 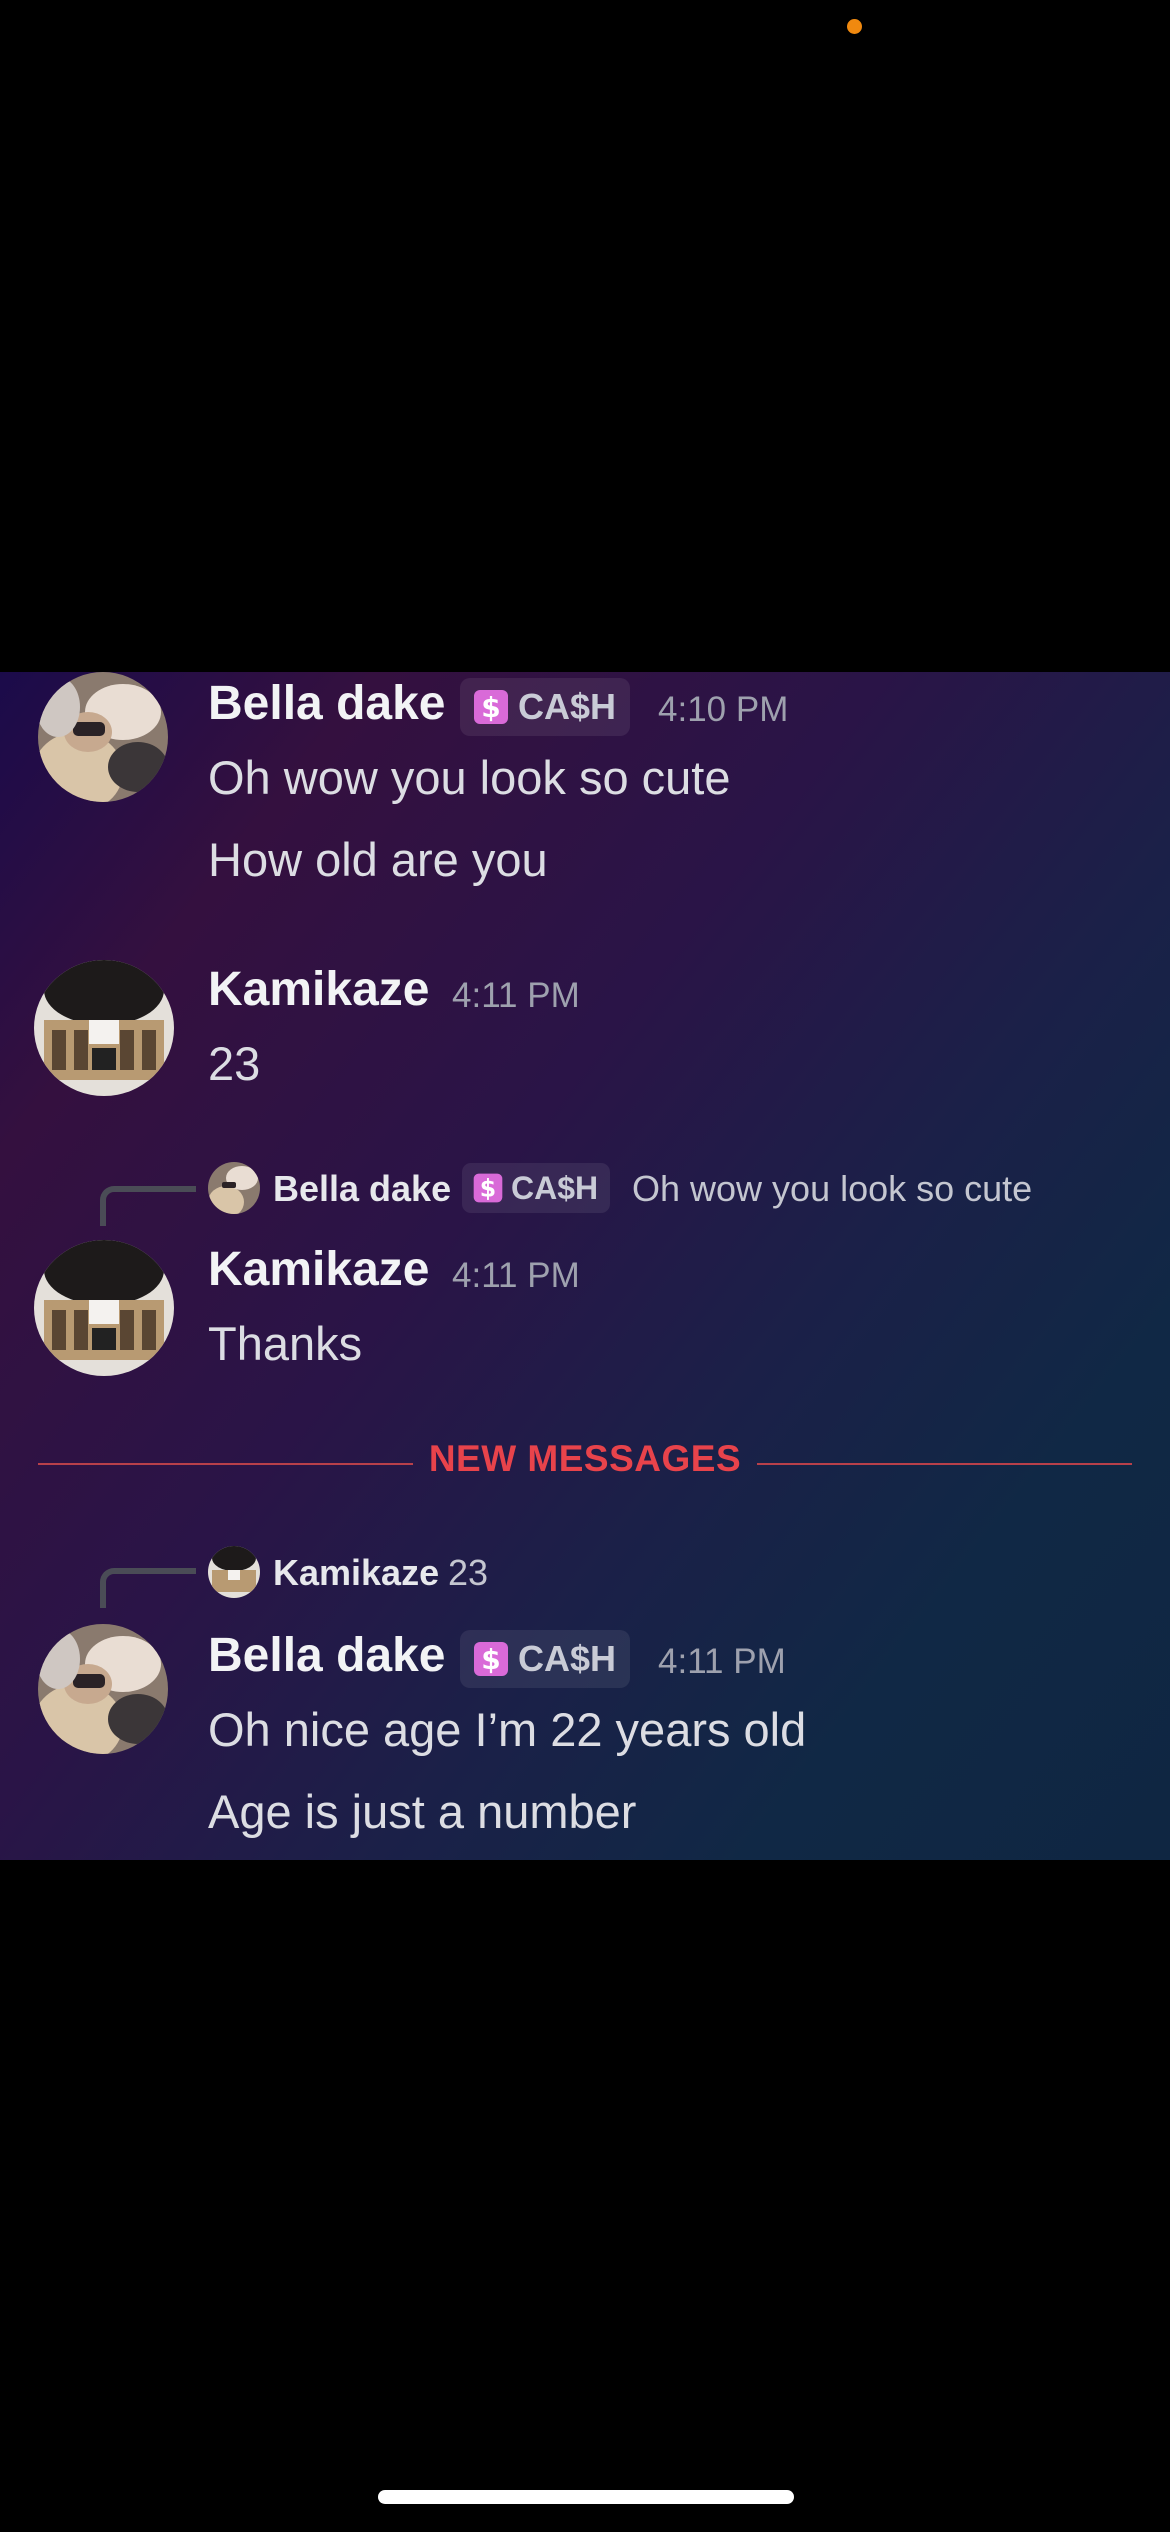 What do you see at coordinates (234, 1572) in the screenshot?
I see `reply-avatar-kamikaze` at bounding box center [234, 1572].